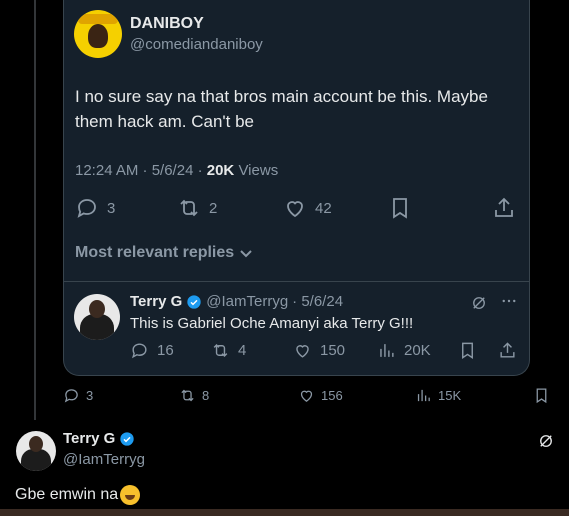 This screenshot has height=516, width=569. Describe the element at coordinates (90, 395) in the screenshot. I see `outer-reply-count: 3` at that location.